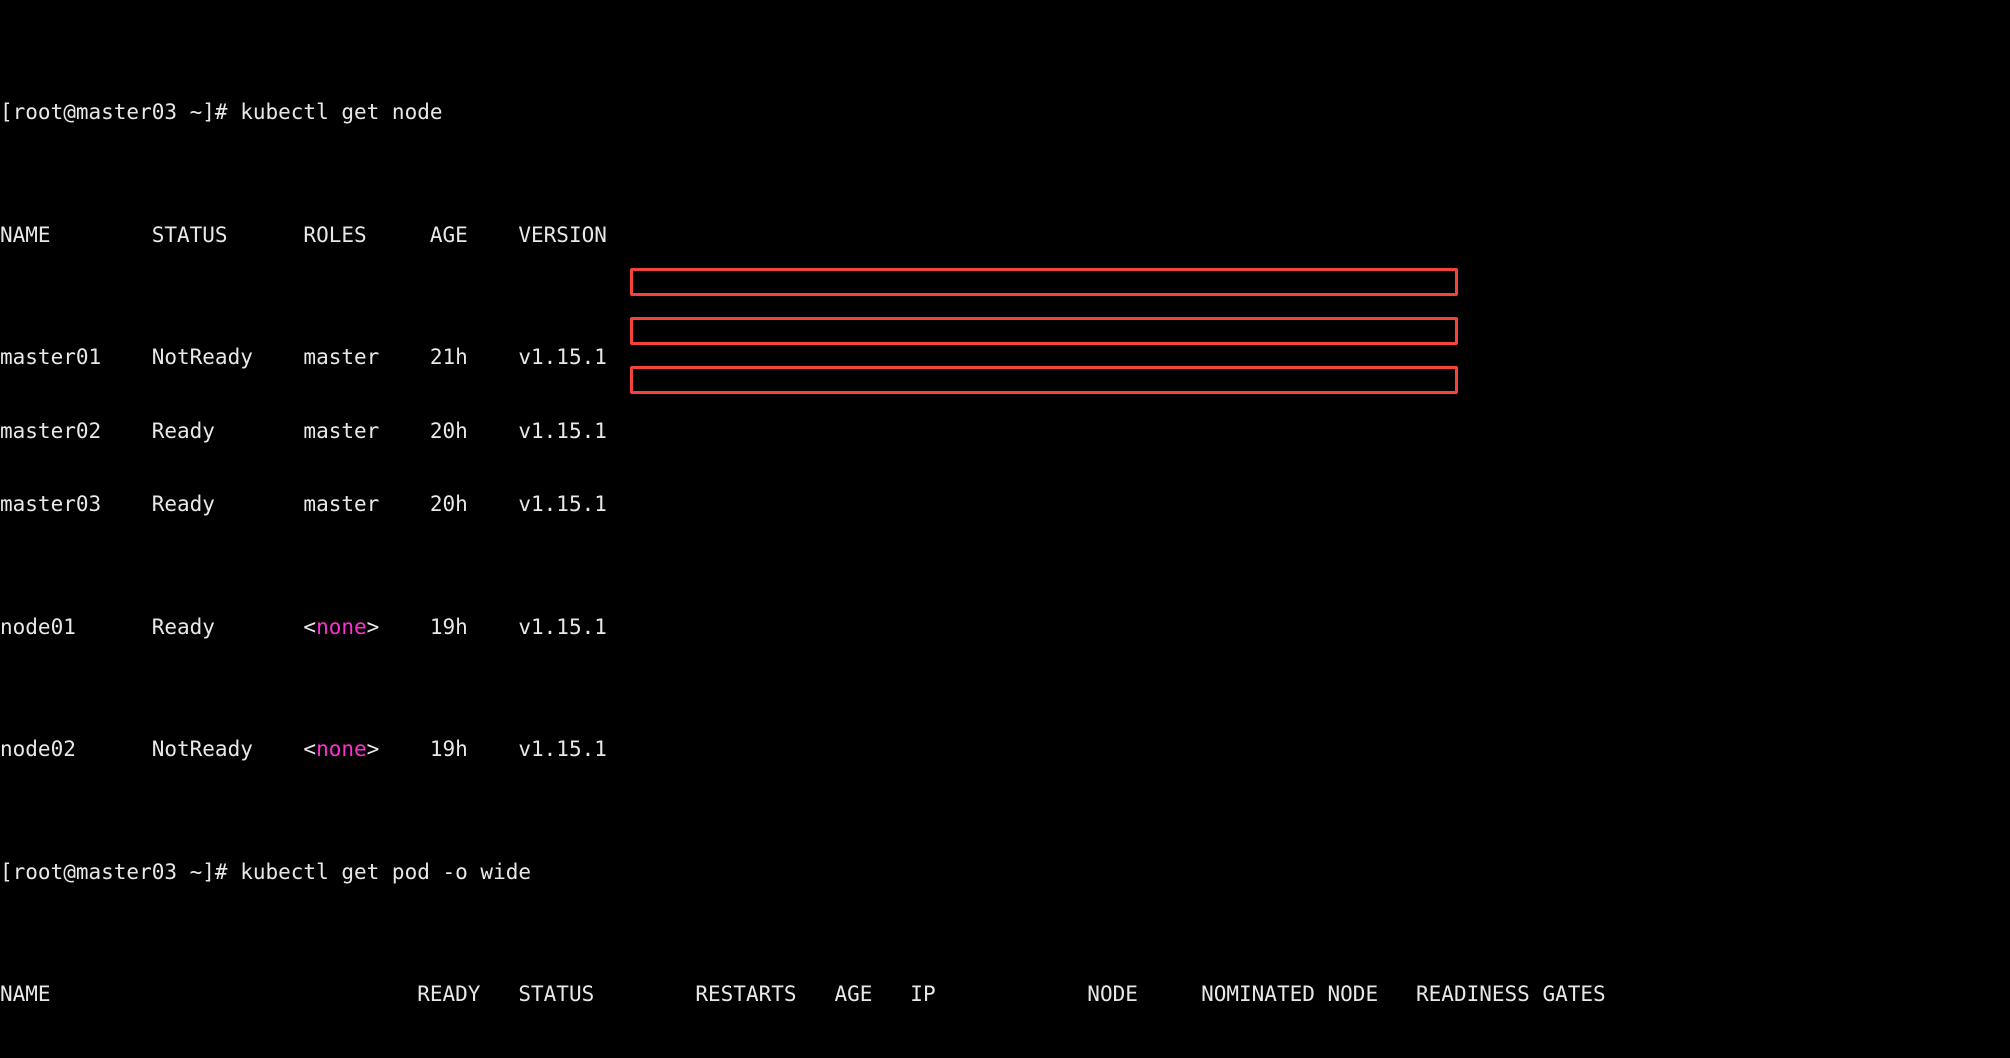  Describe the element at coordinates (303, 504) in the screenshot. I see `node-row-master03: master03 Ready master 20h v1.15.1` at that location.